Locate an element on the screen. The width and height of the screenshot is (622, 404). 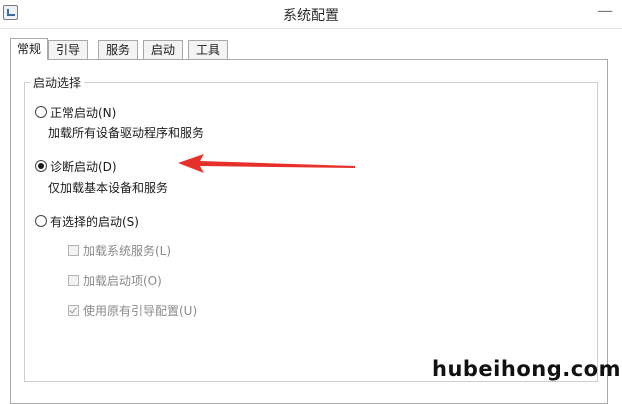
diagnostic-startup-label: 诊断启动(D) is located at coordinates (83, 166).